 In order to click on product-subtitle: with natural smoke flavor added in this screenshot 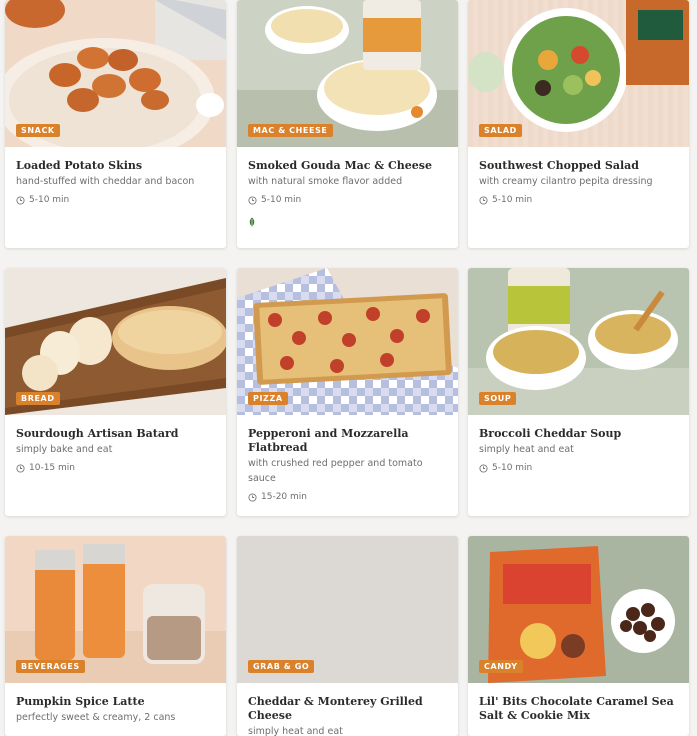, I will do `click(325, 181)`.